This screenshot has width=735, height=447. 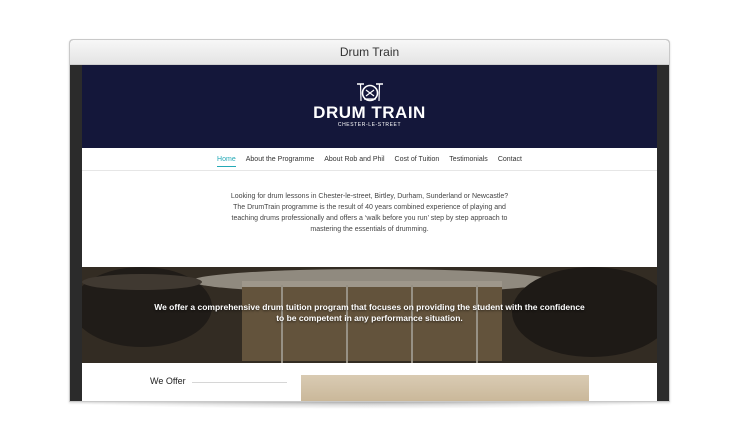 I want to click on site-logo-text: DRUM TRAIN, so click(x=369, y=113).